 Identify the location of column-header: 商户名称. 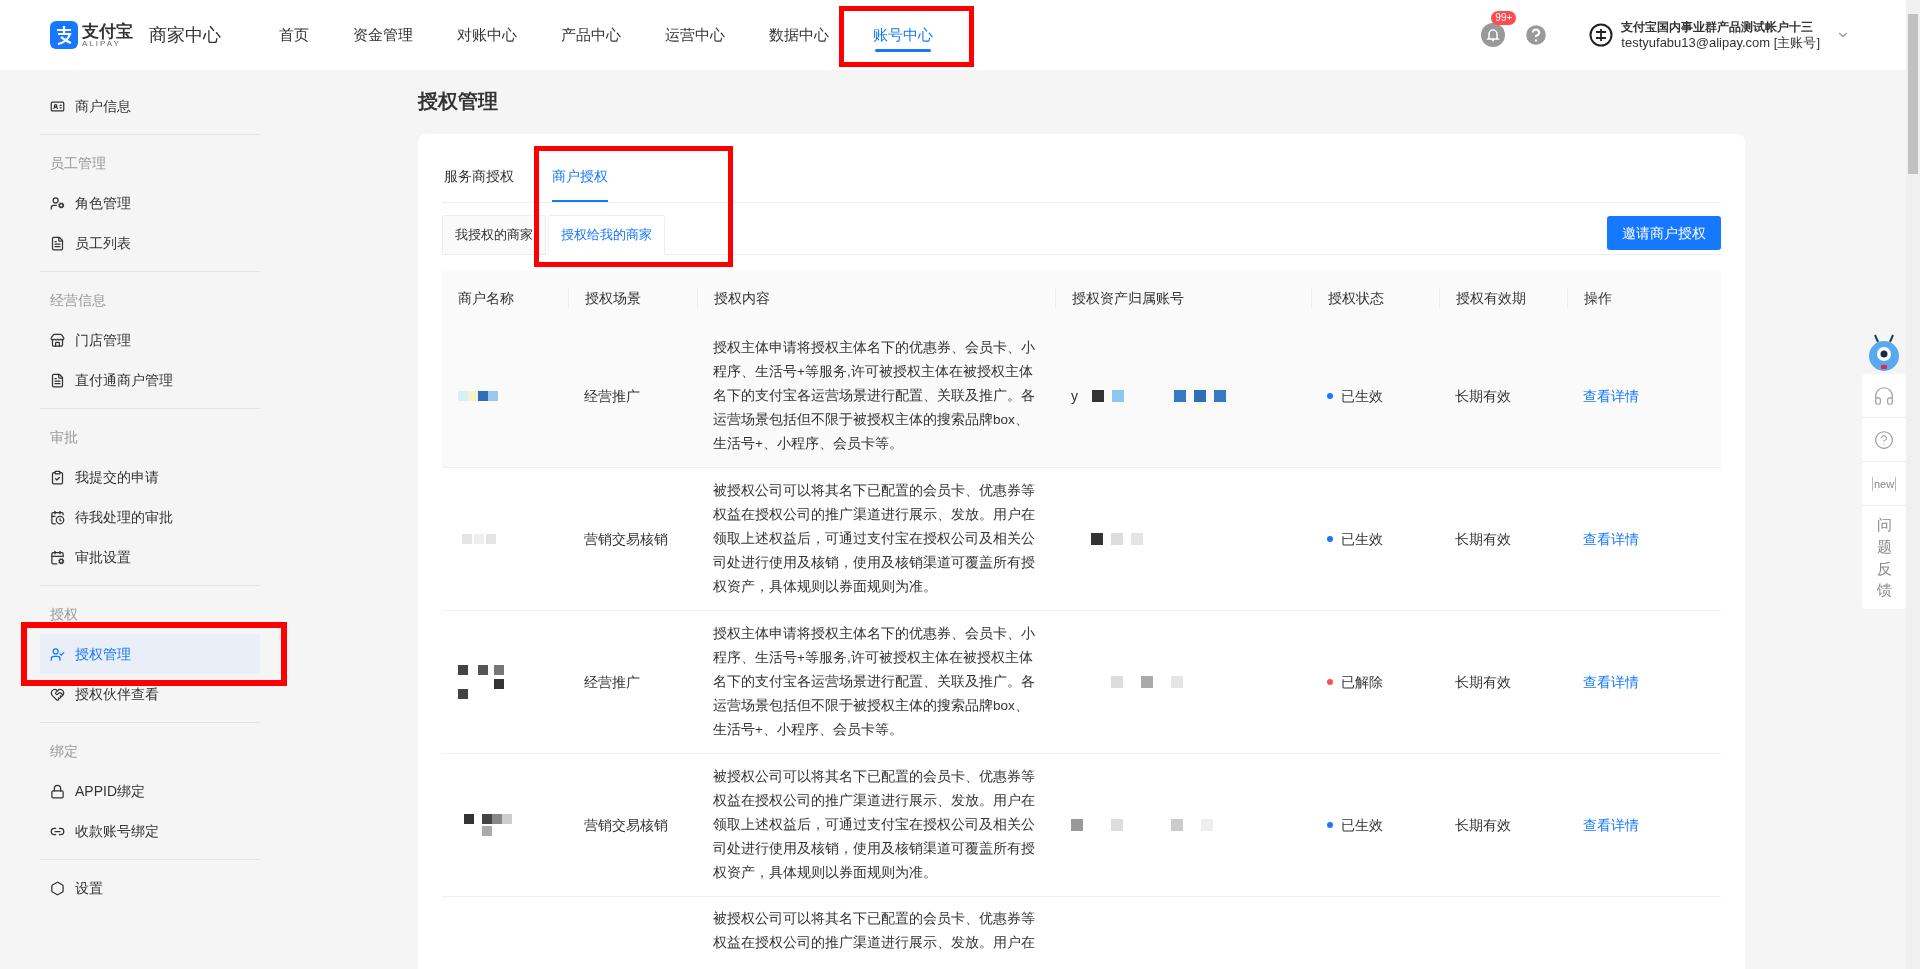
(486, 297).